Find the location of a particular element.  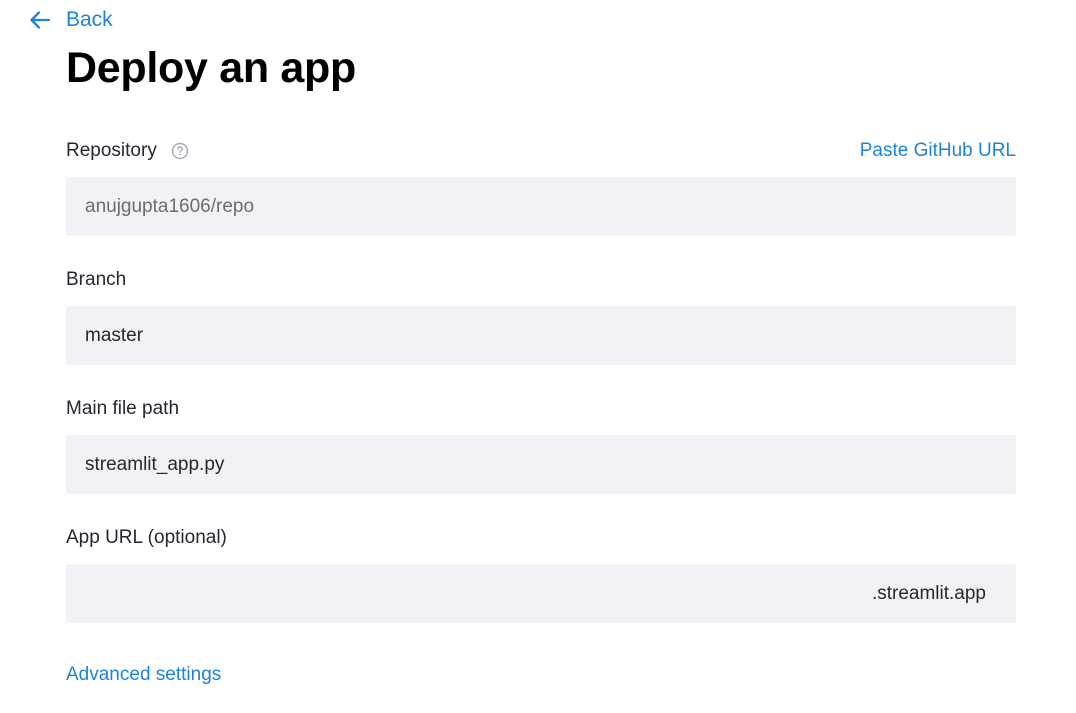

repository-label-row: Repository Paste GitHub URL is located at coordinates (541, 151).